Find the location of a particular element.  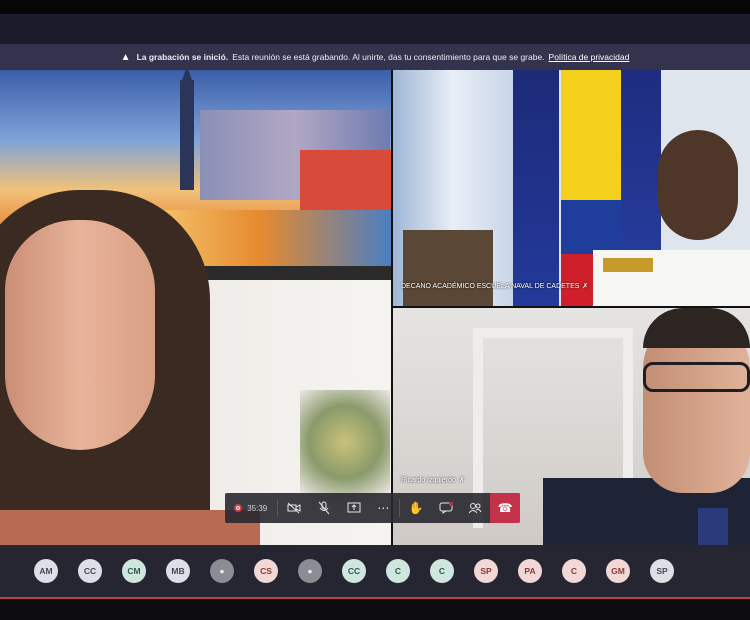

privacy-policy-link: Política de privacidad is located at coordinates (589, 57).